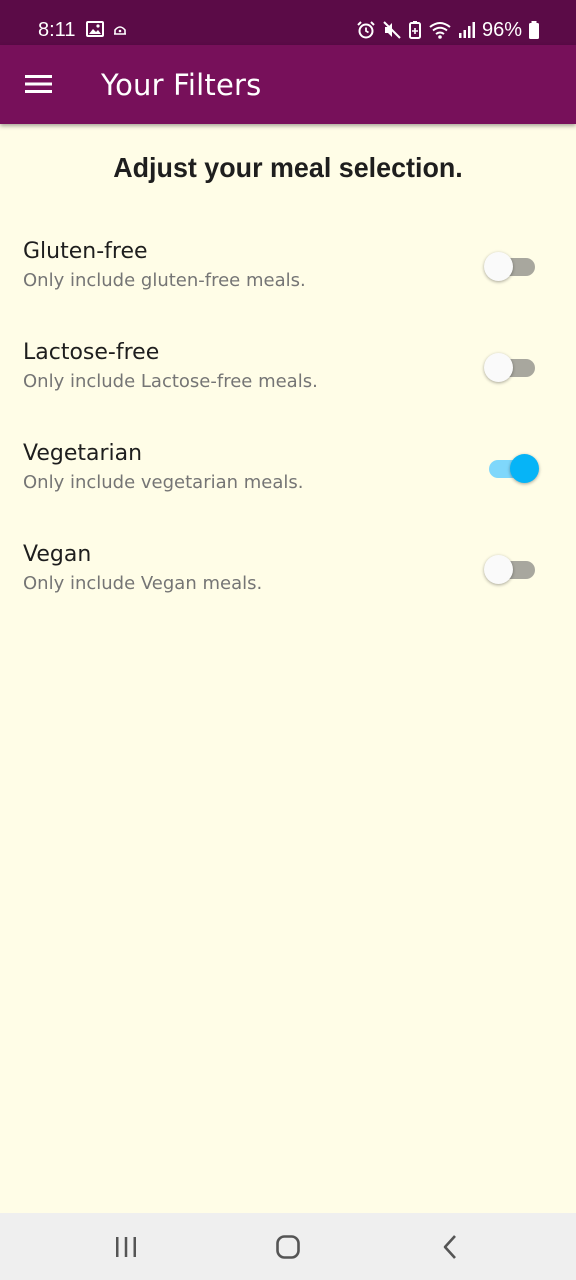 This screenshot has width=576, height=1280. What do you see at coordinates (288, 22) in the screenshot?
I see `status-bar: 8:11 96%` at bounding box center [288, 22].